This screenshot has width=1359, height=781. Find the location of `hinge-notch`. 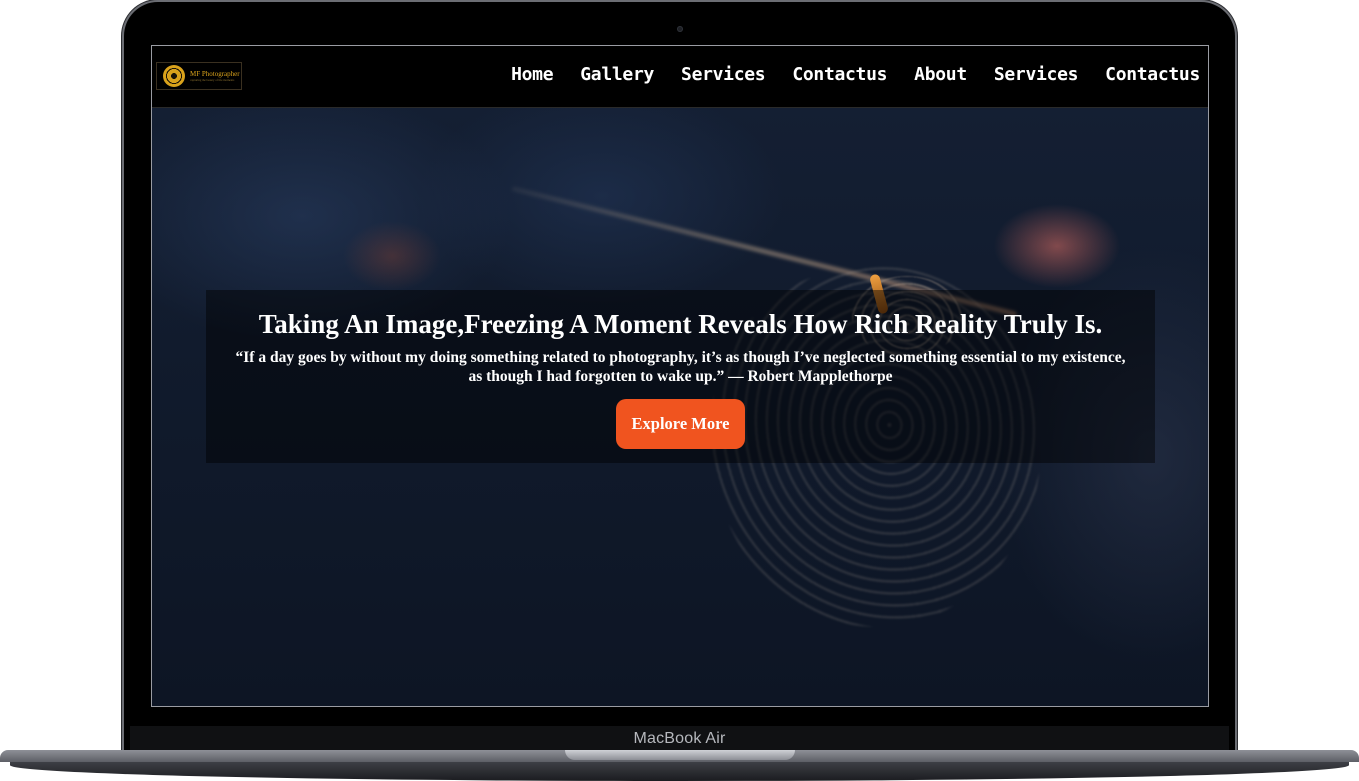

hinge-notch is located at coordinates (680, 755).